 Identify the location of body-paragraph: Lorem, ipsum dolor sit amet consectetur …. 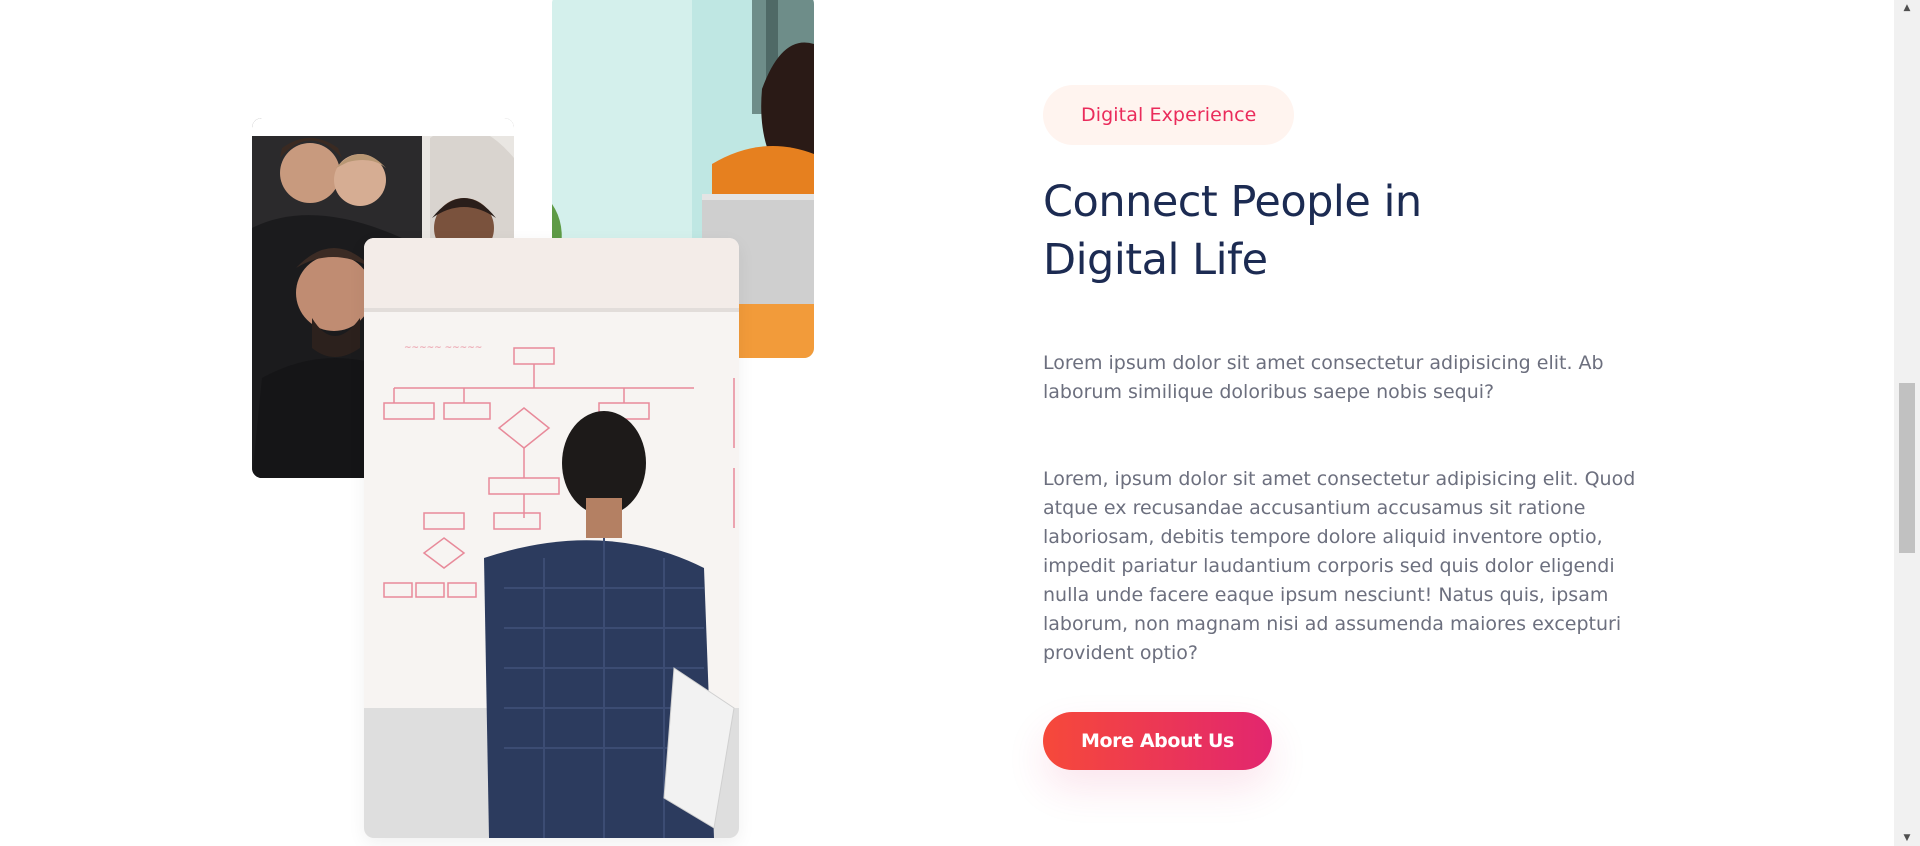
(1339, 566).